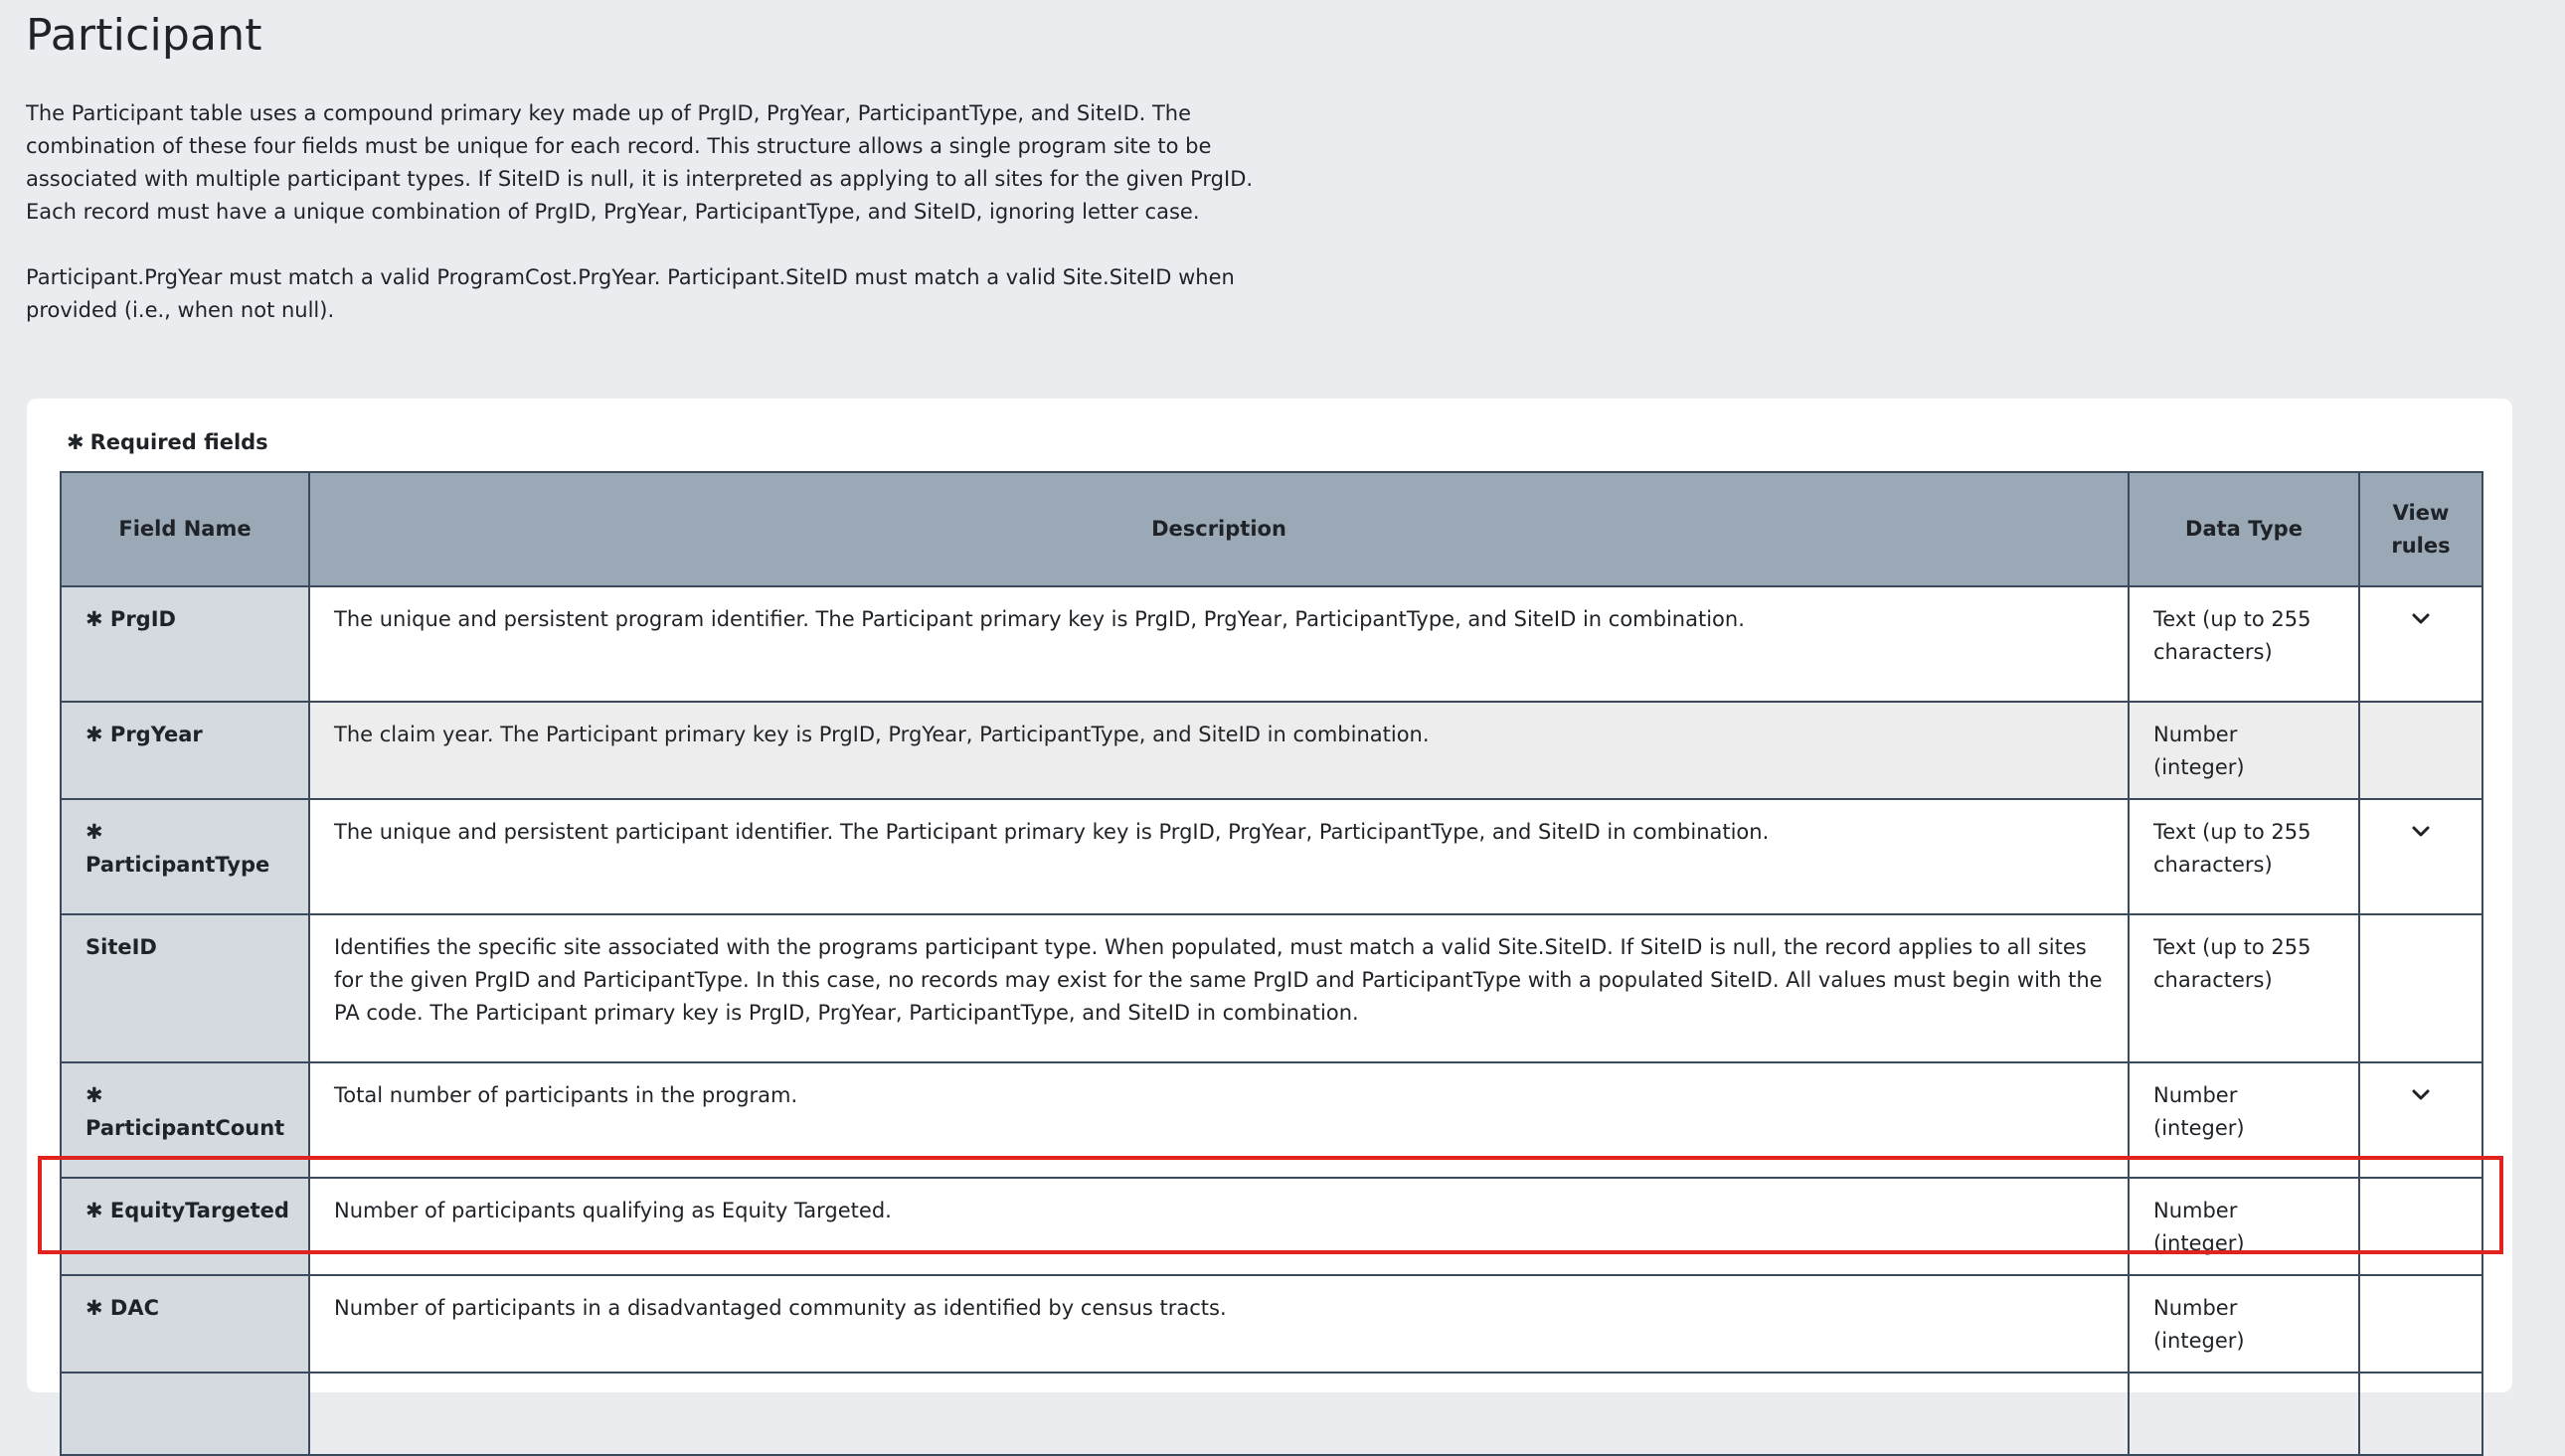 The width and height of the screenshot is (2565, 1456). I want to click on field-name-cell: ✱ EquityTargeted, so click(185, 1226).